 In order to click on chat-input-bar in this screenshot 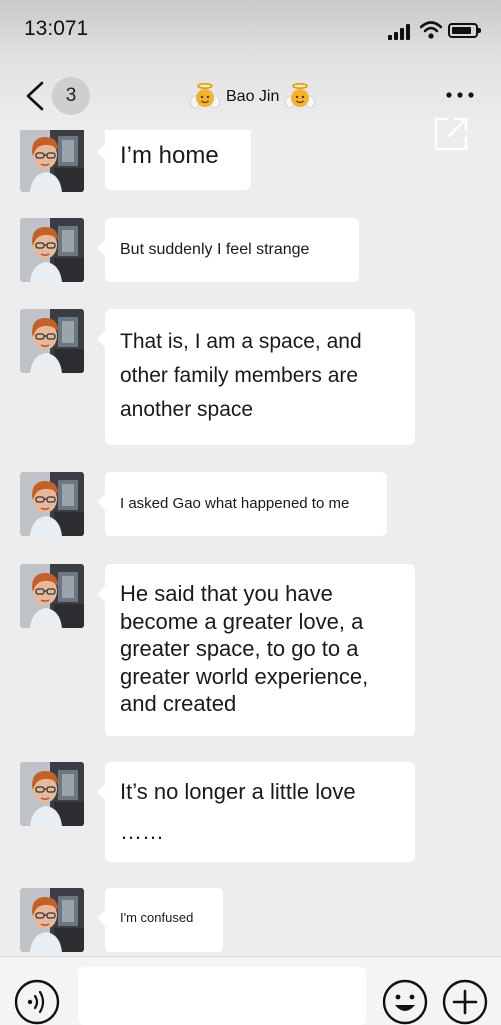, I will do `click(250, 990)`.